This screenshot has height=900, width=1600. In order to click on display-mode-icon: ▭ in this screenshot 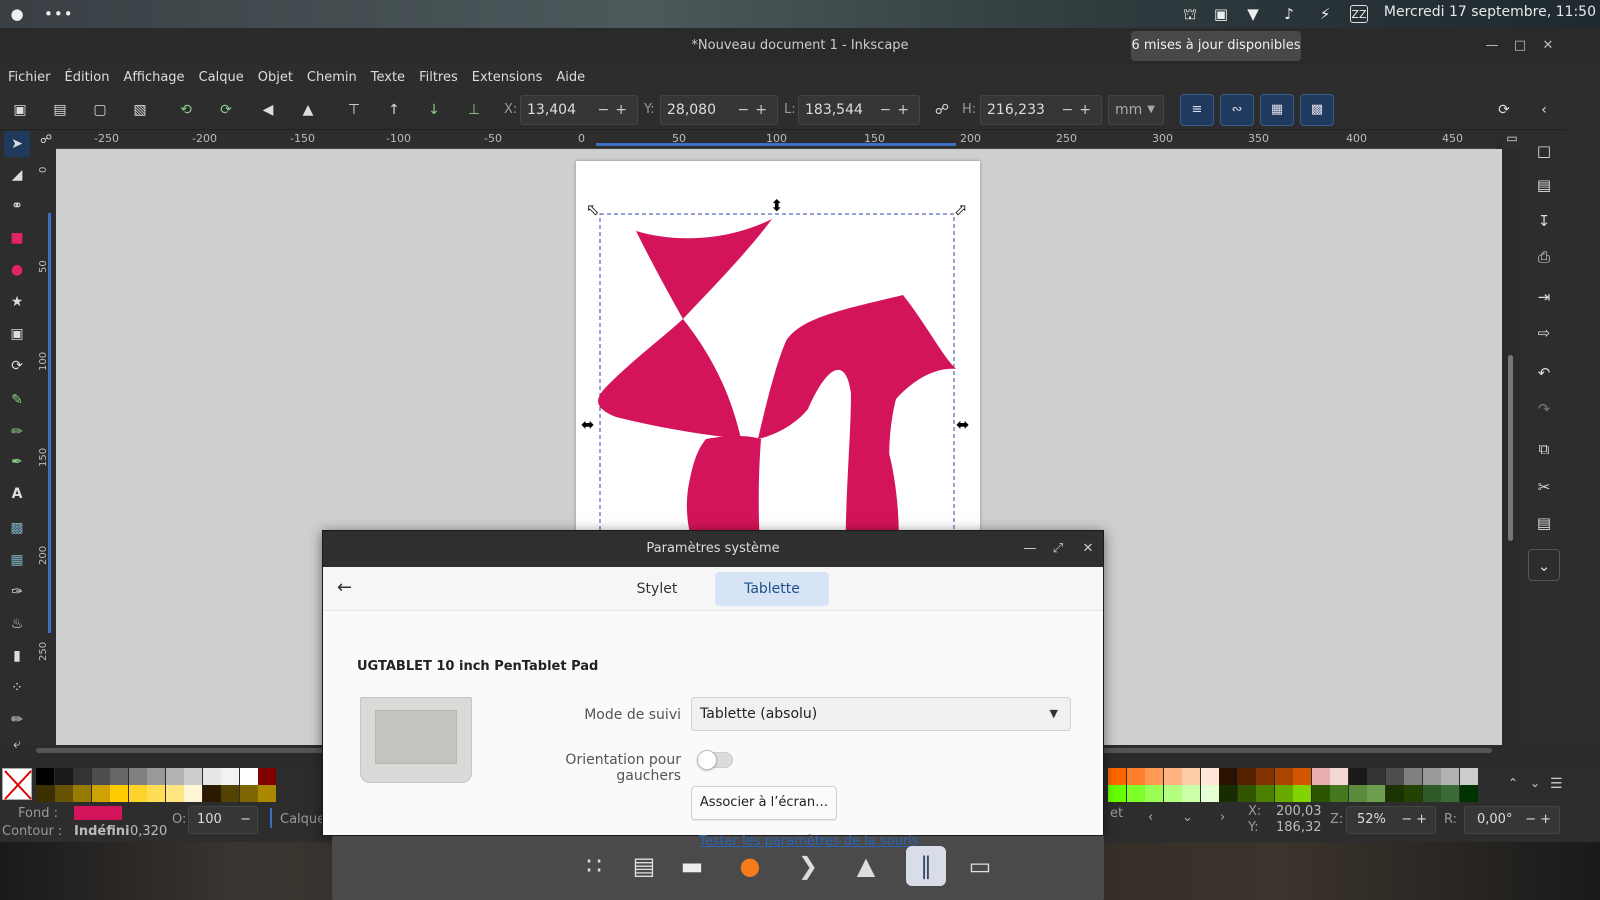, I will do `click(1512, 140)`.